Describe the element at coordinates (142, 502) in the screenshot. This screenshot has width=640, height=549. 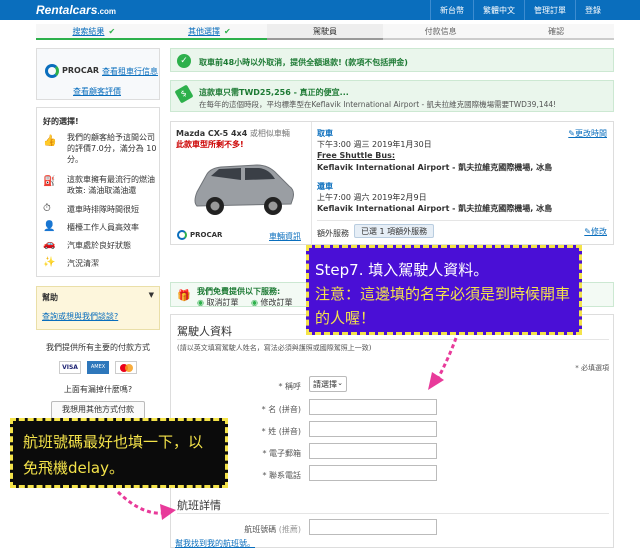
I see `arrow-to-flight` at that location.